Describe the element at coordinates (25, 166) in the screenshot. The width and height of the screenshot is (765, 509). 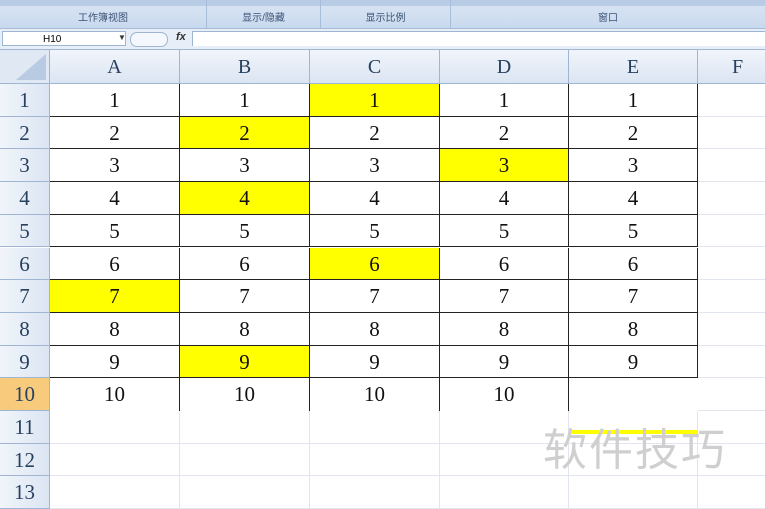
I see `row-header-3: 3` at that location.